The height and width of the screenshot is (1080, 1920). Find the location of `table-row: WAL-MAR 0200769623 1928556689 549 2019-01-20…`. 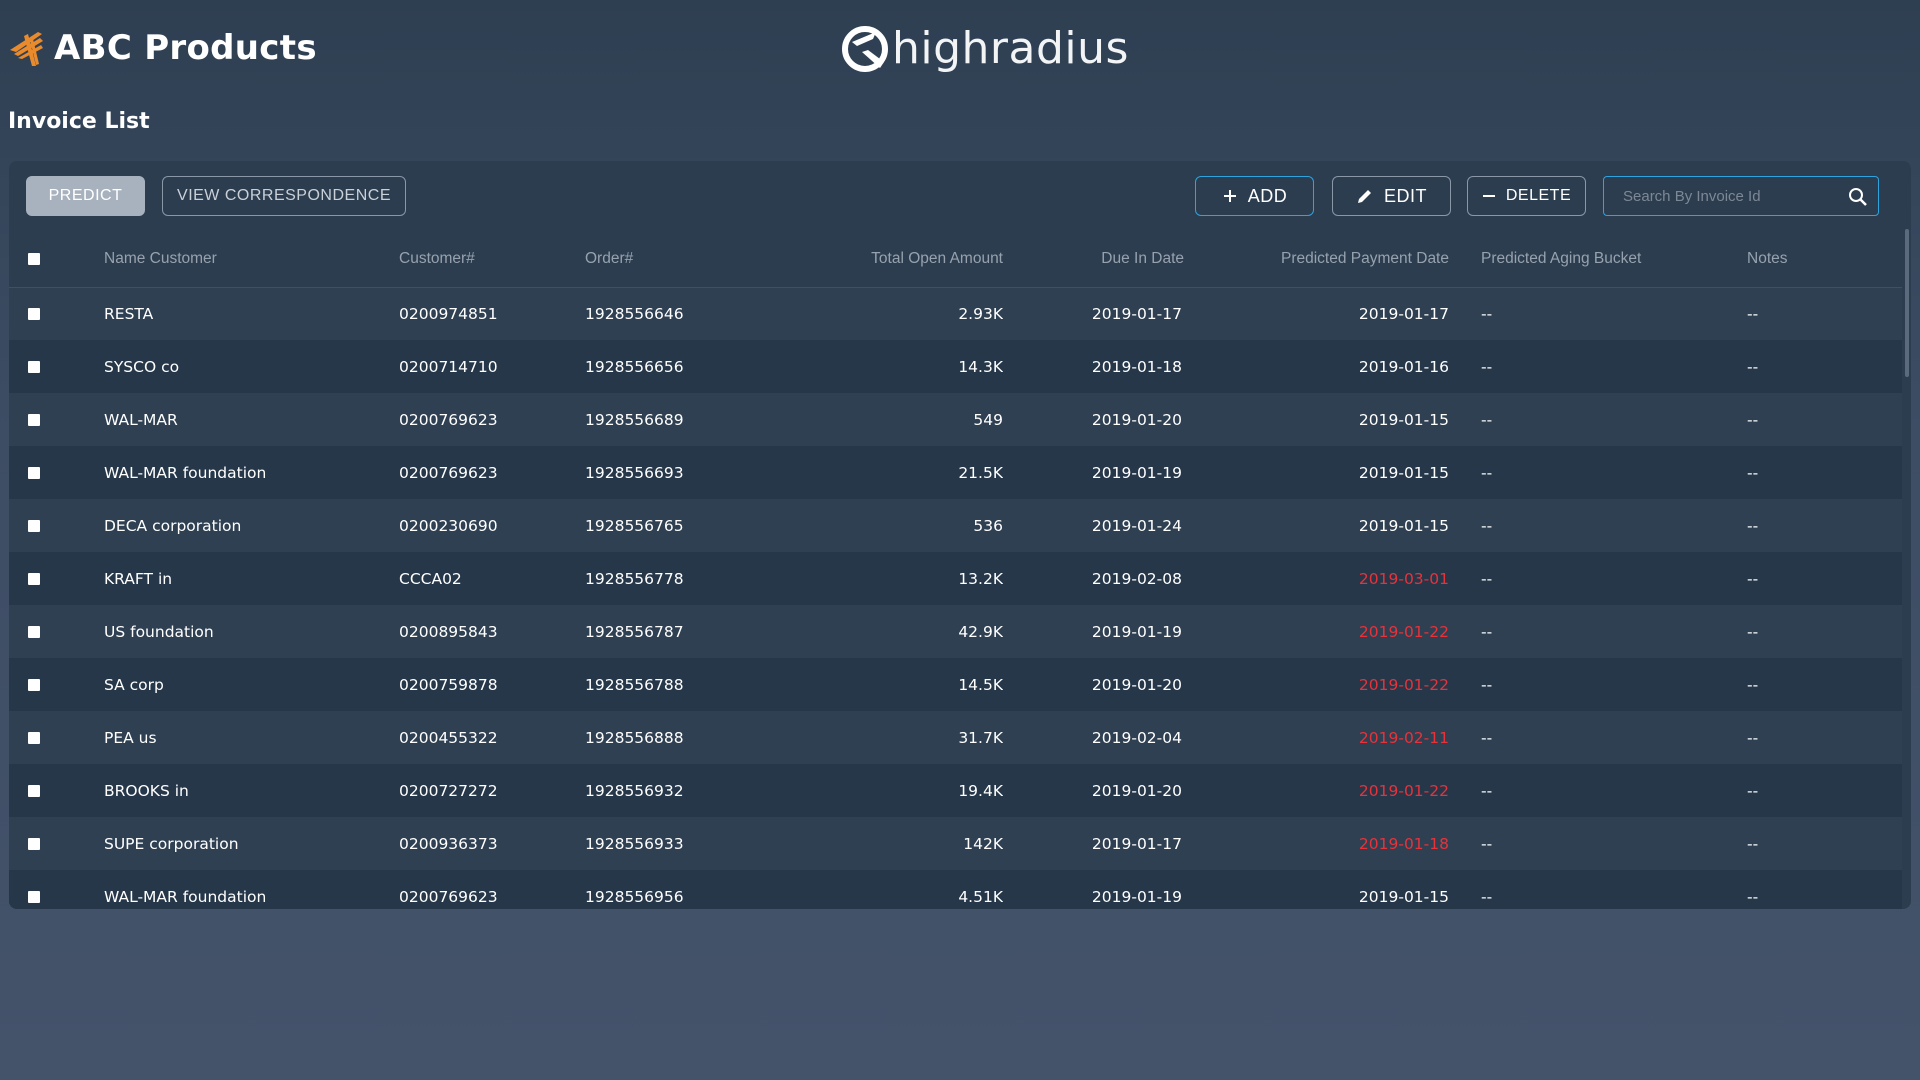

table-row: WAL-MAR 0200769623 1928556689 549 2019-01-20… is located at coordinates (955, 419).